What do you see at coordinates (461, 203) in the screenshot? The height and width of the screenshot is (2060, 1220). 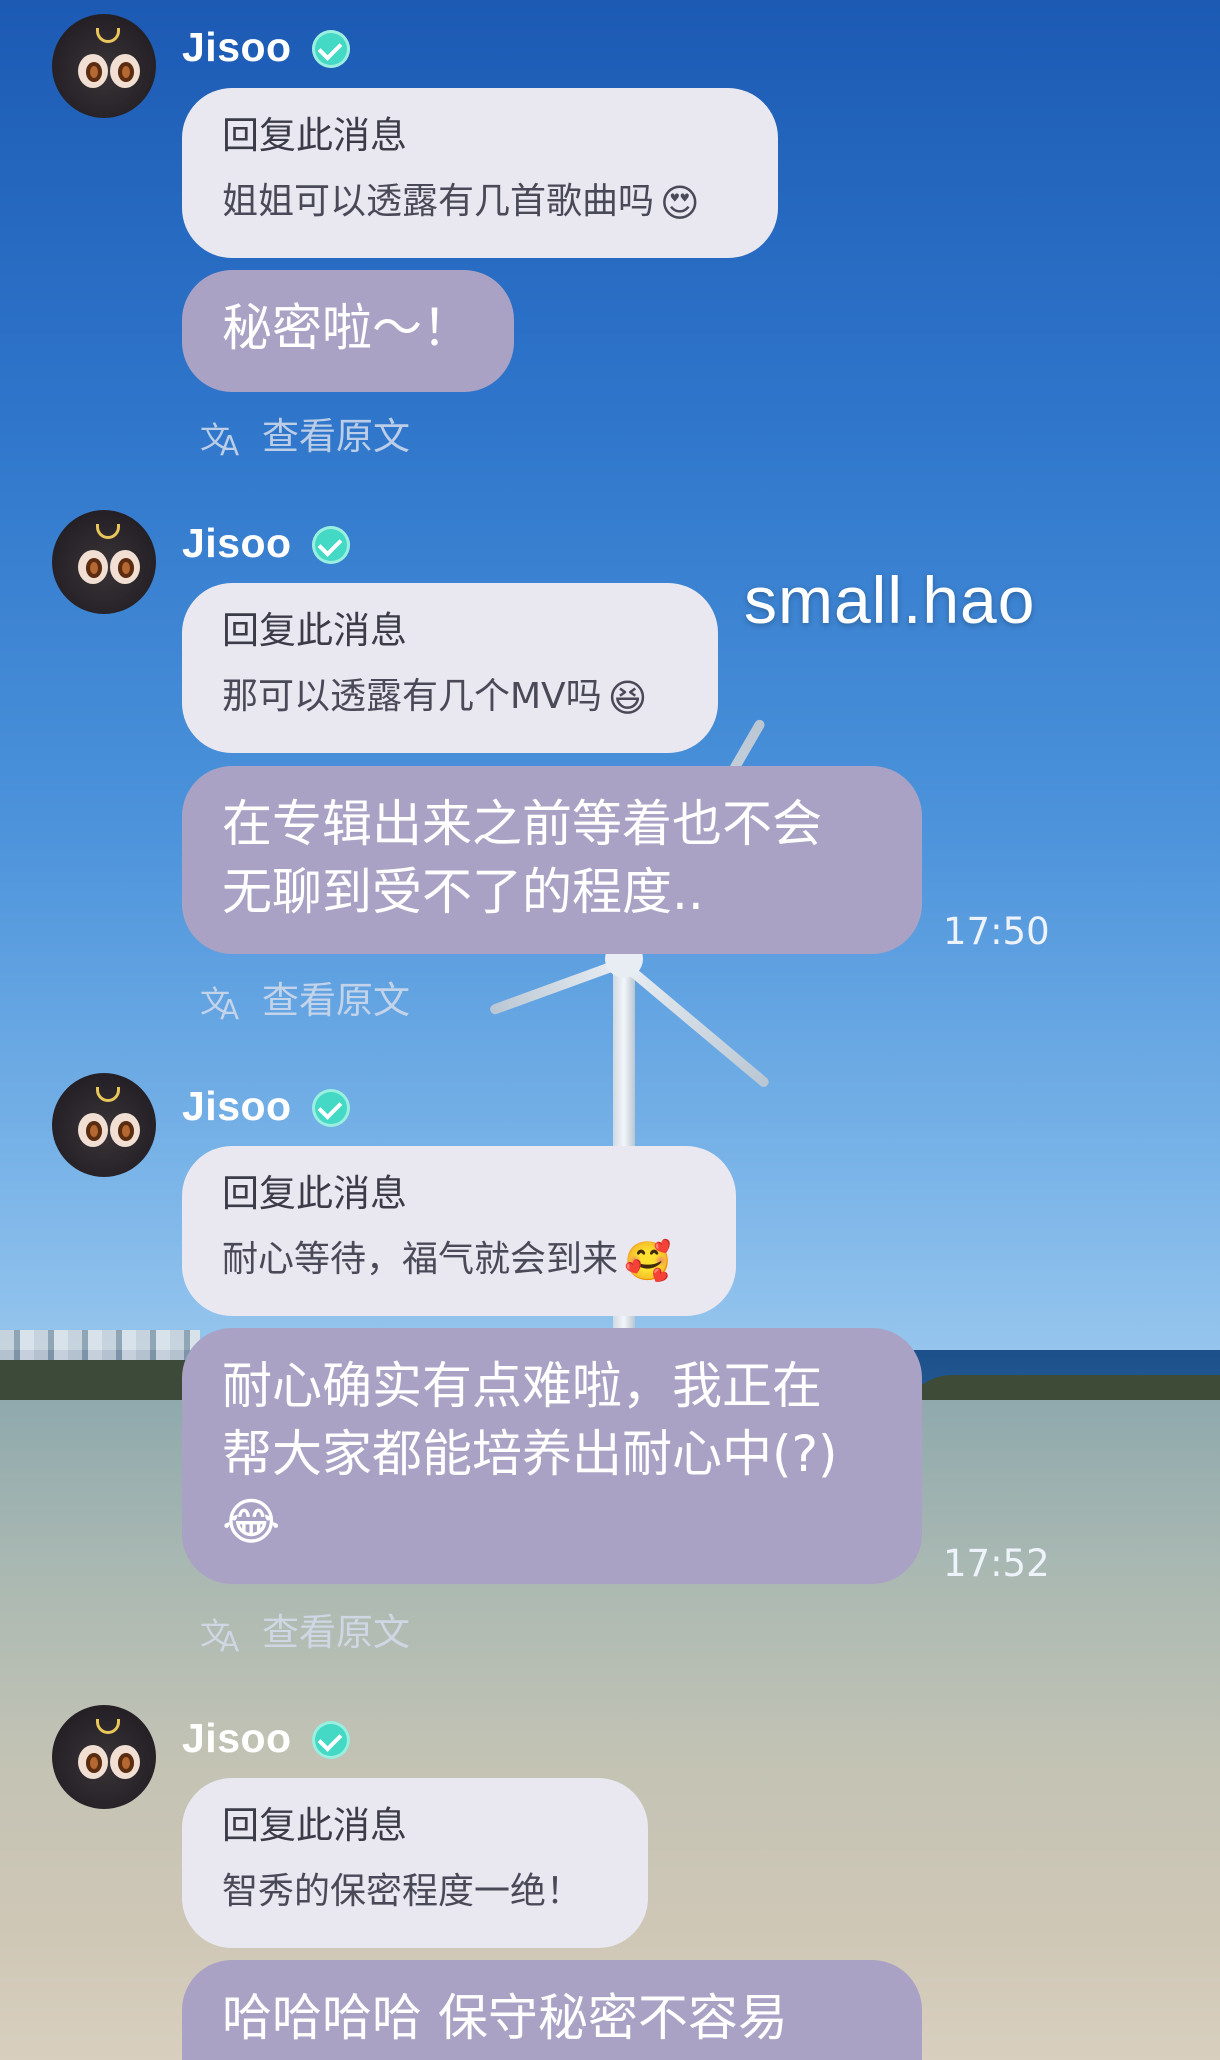 I see `quote-body: 姐姐可以透露有几首歌曲吗 😍` at bounding box center [461, 203].